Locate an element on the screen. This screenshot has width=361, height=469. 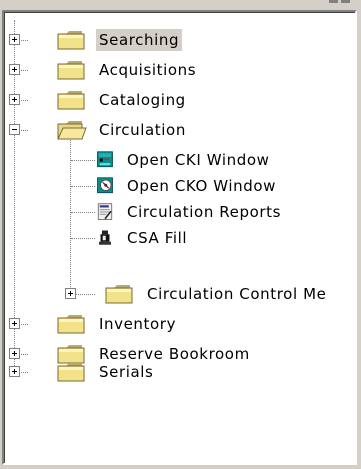
expand-inventory-button is located at coordinates (14, 323).